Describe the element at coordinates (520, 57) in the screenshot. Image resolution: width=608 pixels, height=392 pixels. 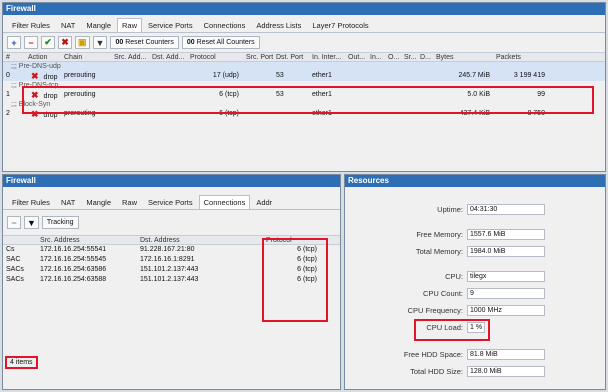
I see `col-packets: Packets` at that location.